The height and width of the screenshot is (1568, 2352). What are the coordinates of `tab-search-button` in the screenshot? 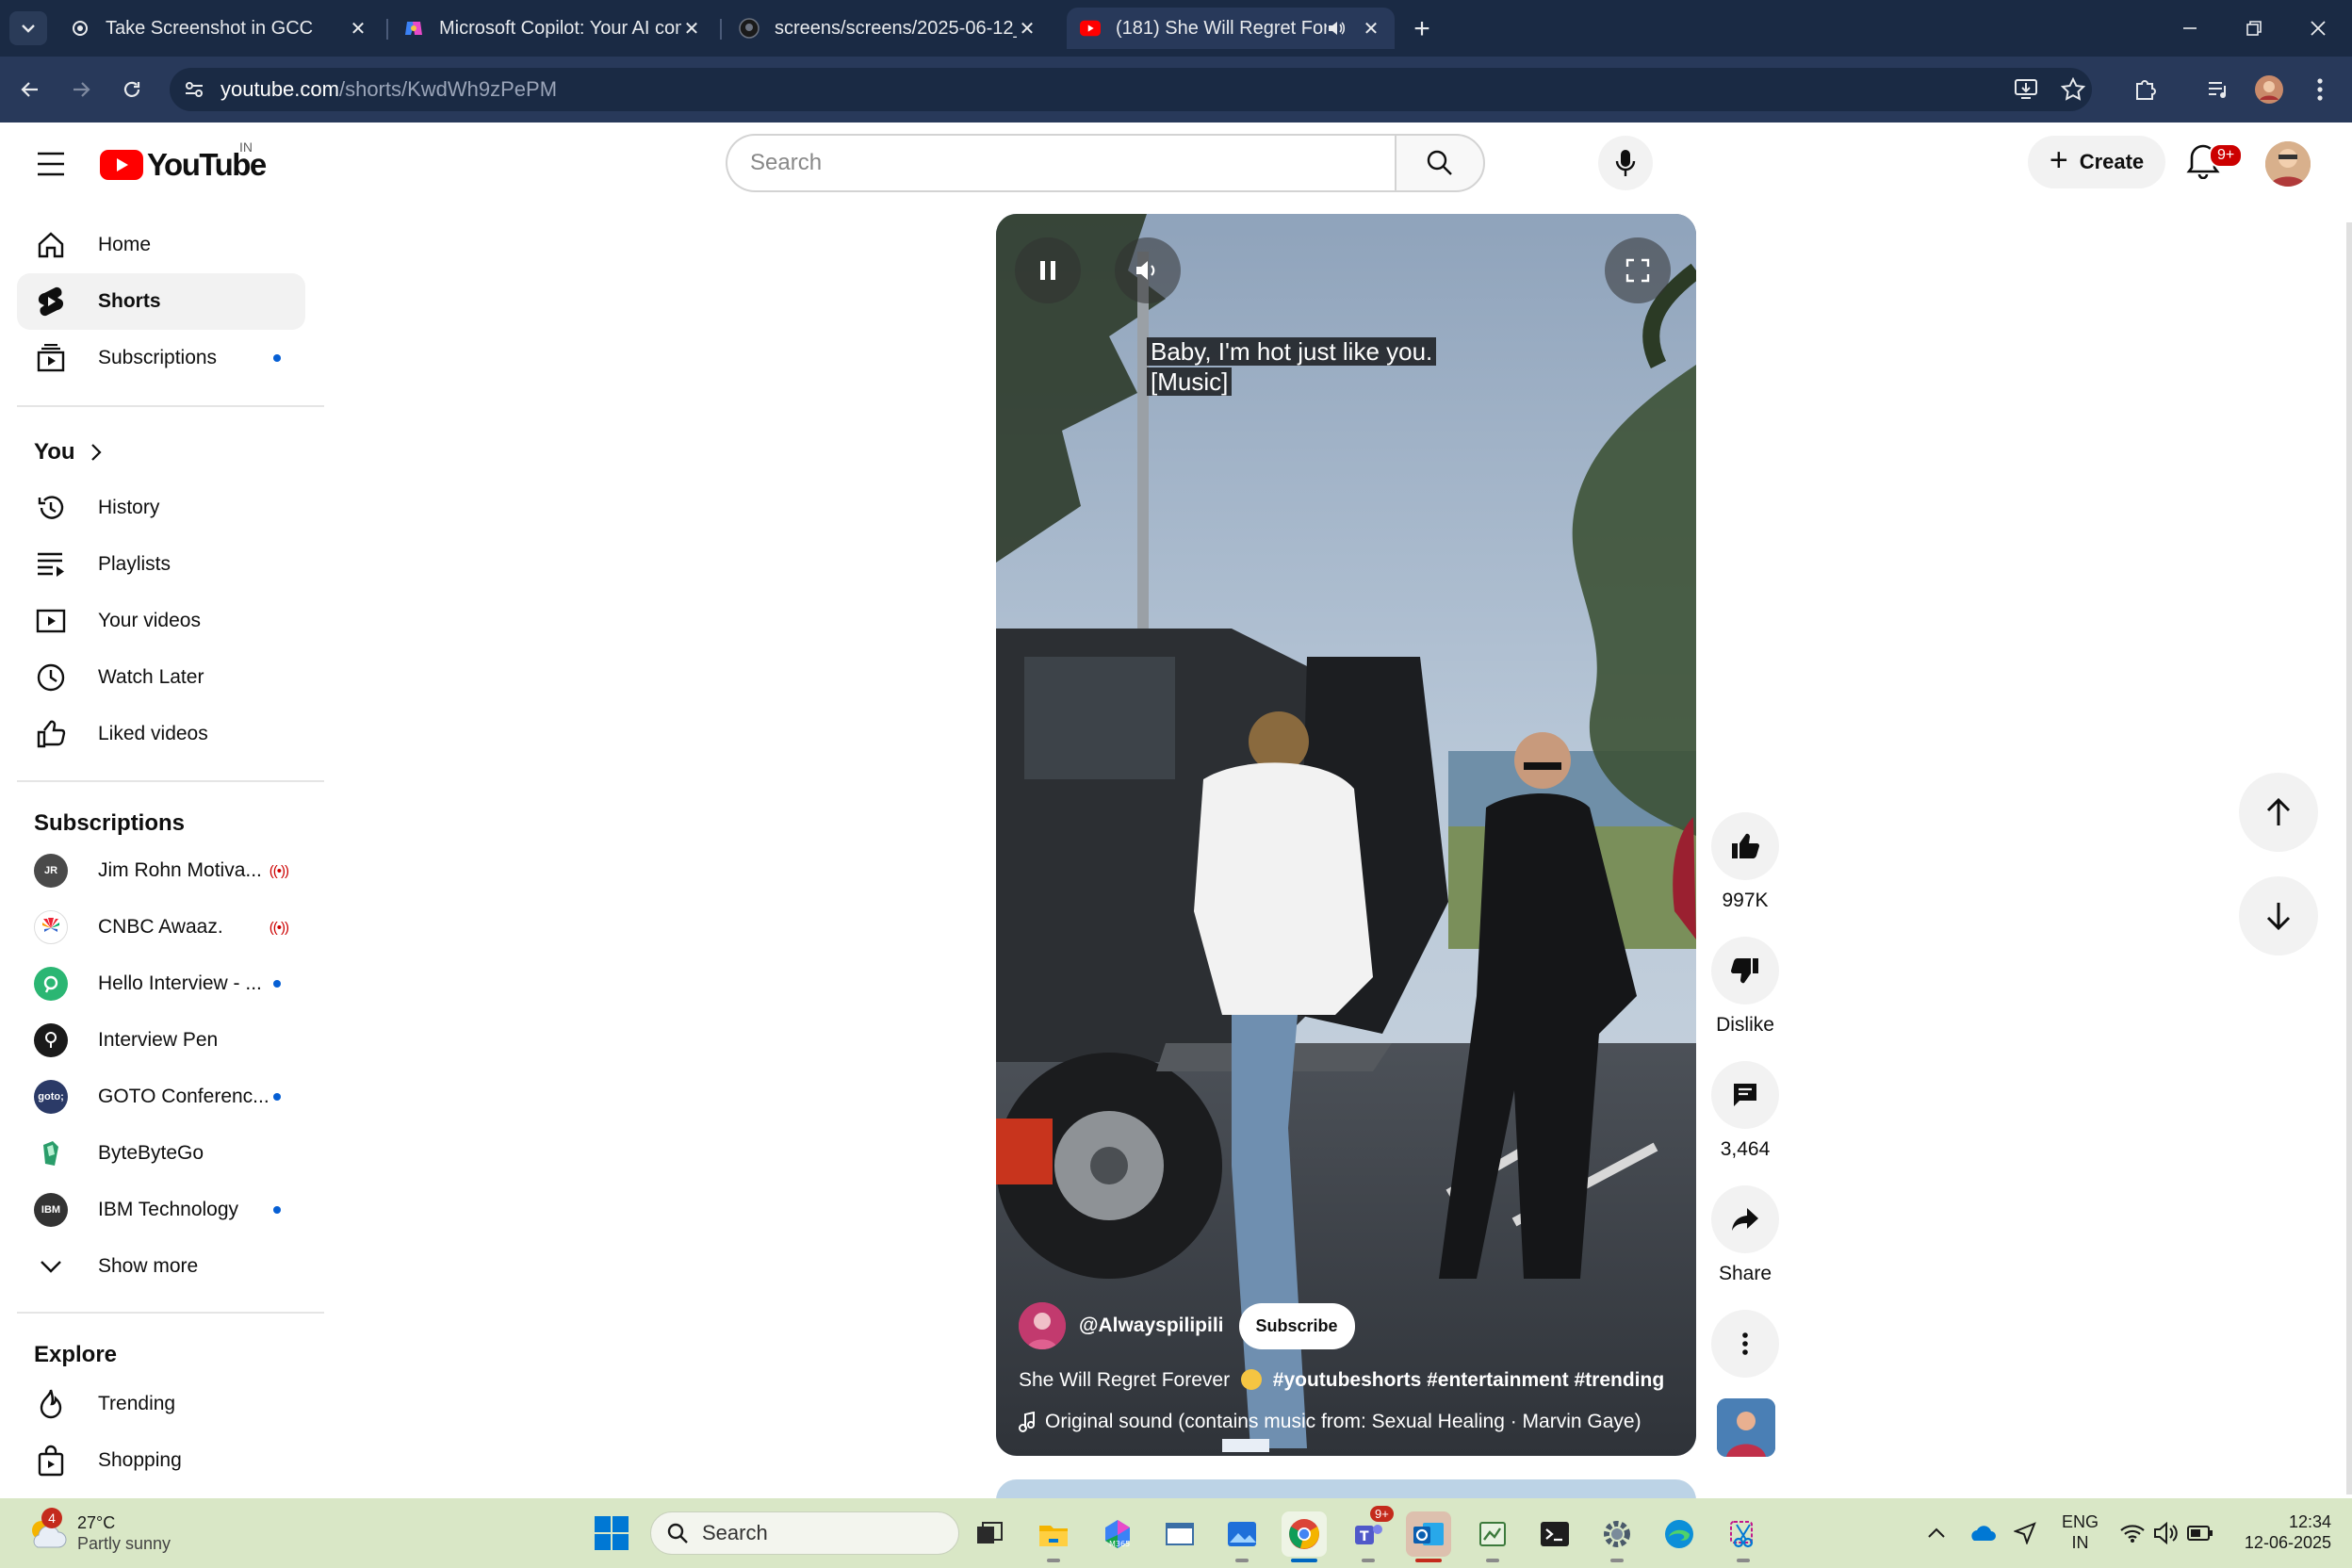 It's located at (28, 28).